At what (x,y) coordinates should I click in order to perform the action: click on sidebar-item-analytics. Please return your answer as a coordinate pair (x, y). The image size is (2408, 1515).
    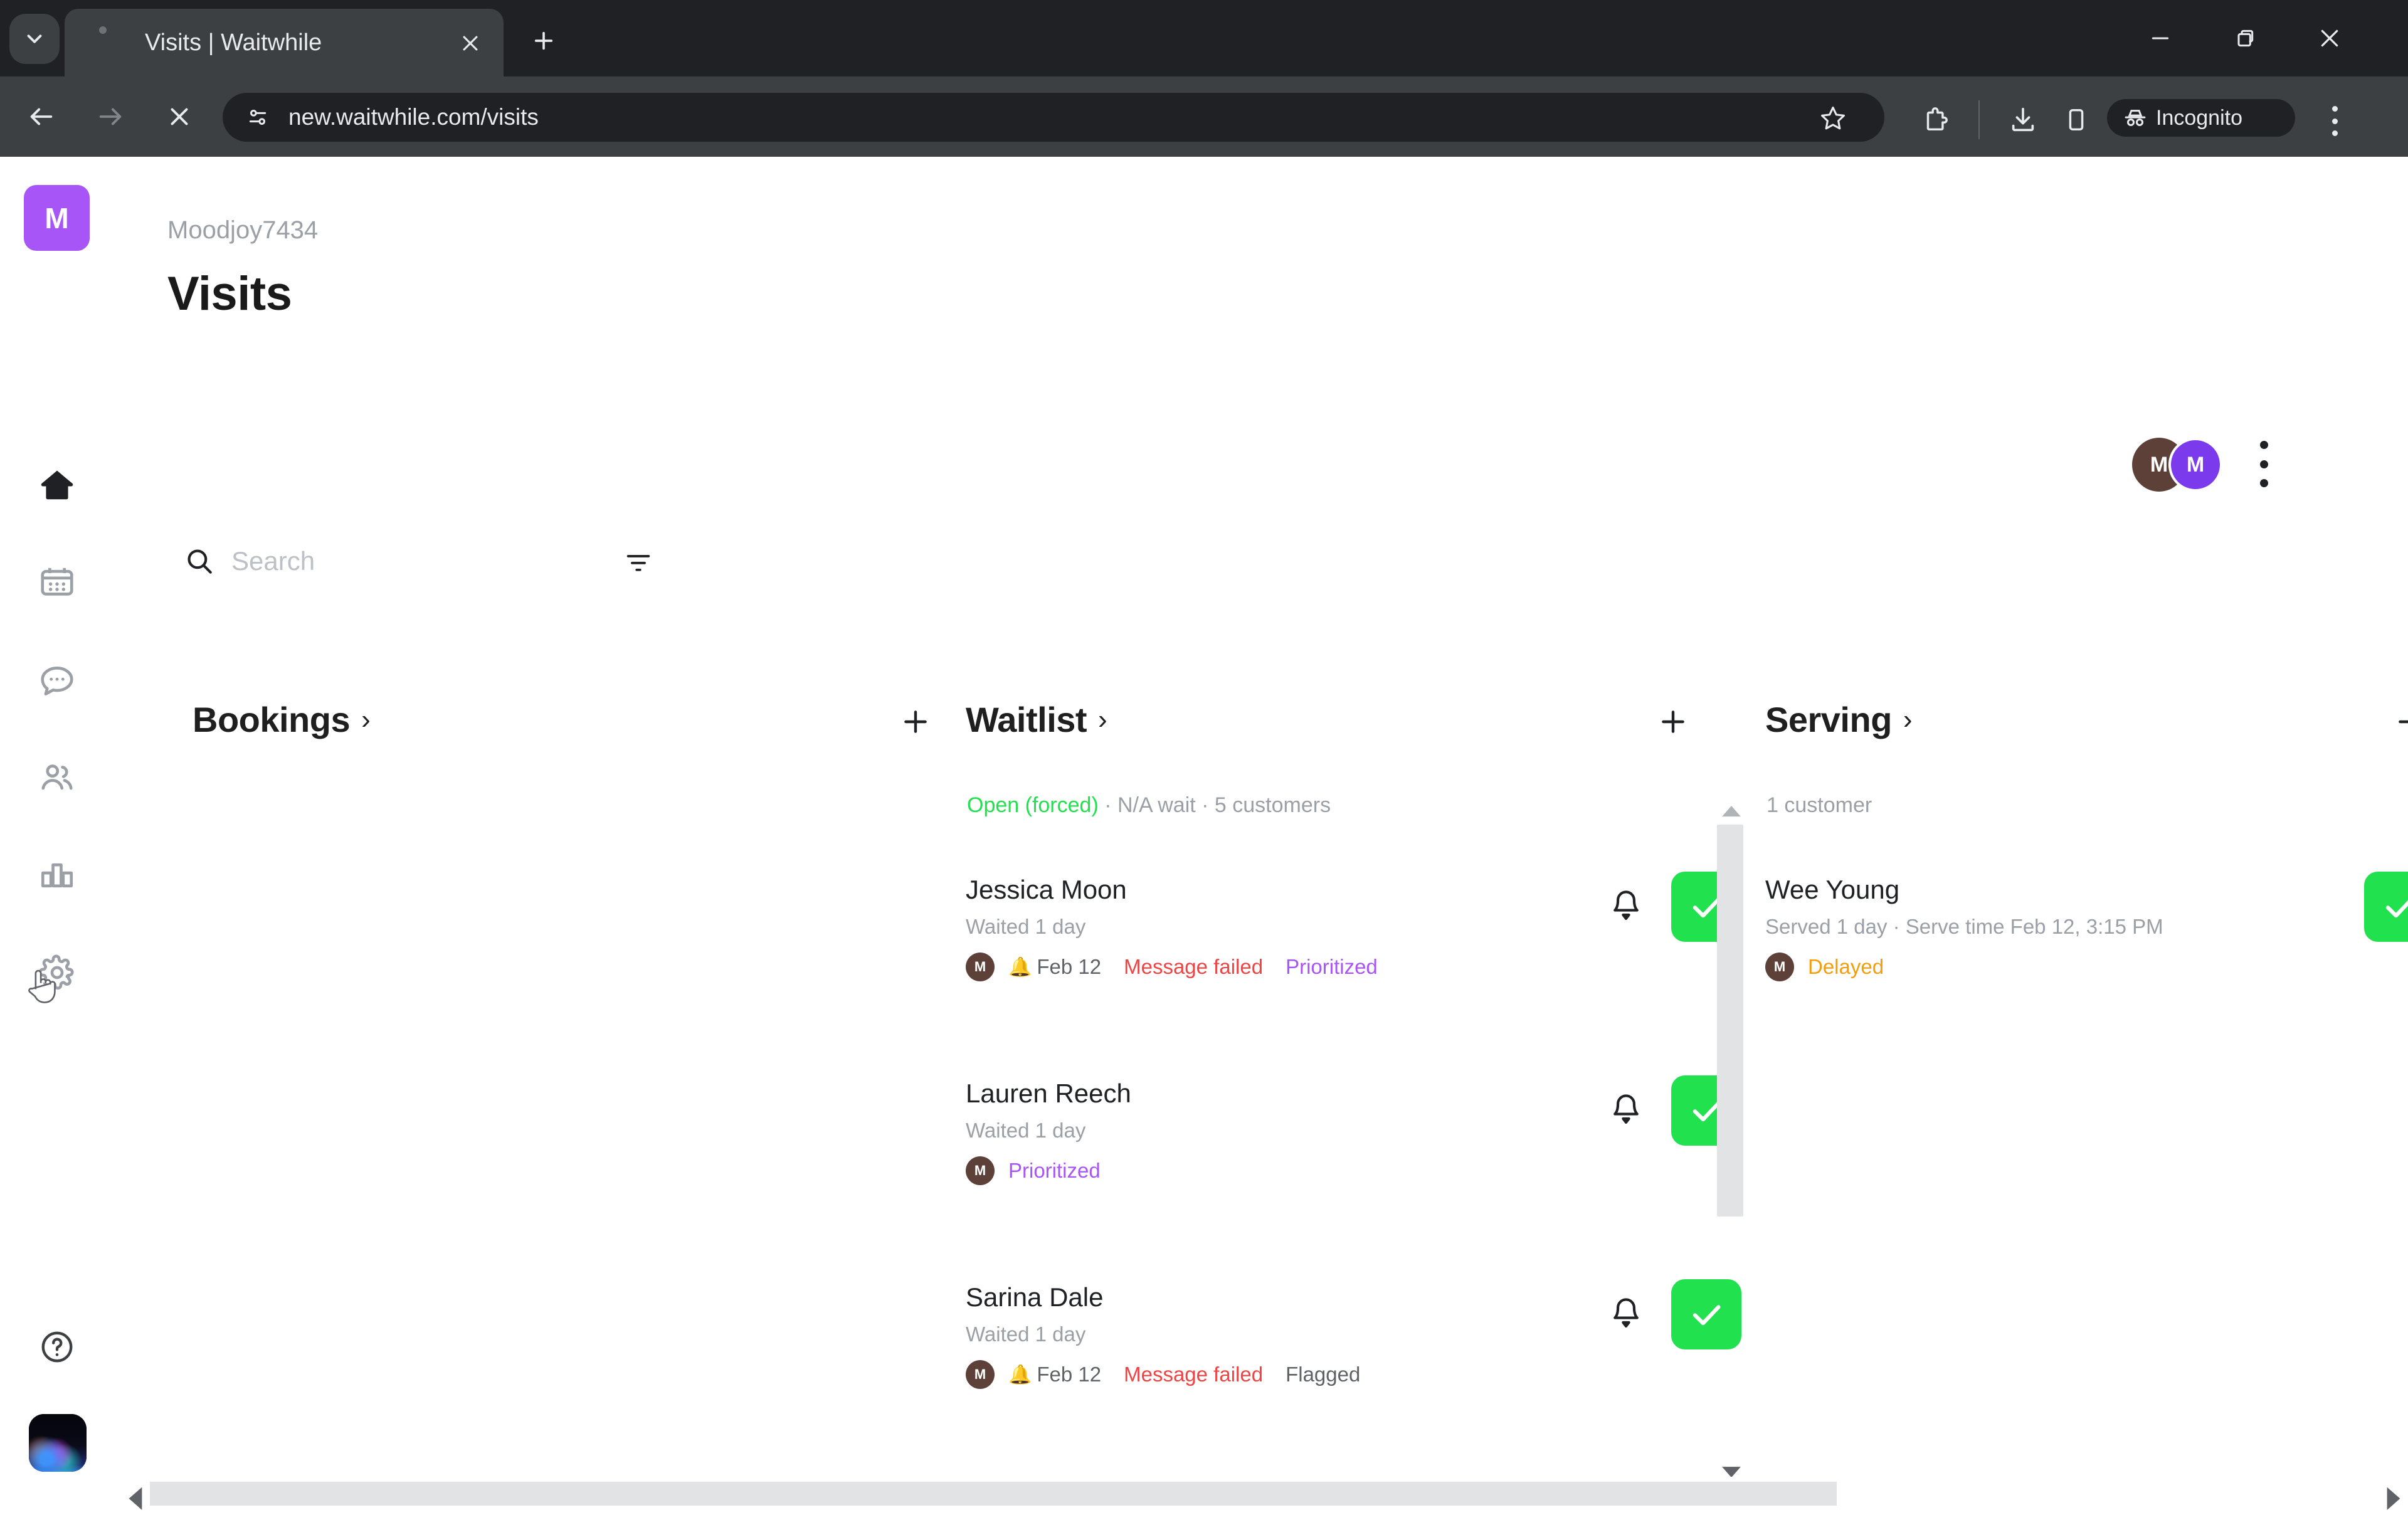
    Looking at the image, I should click on (57, 875).